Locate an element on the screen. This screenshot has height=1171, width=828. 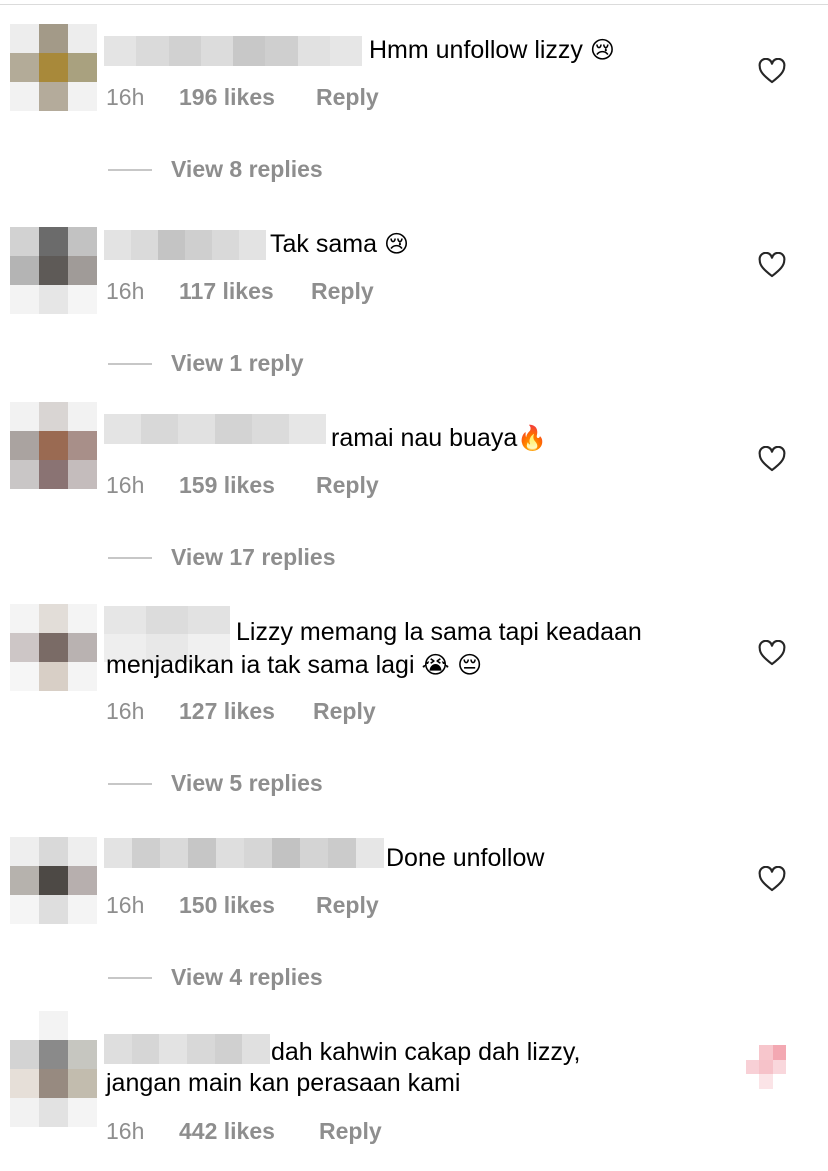
likes-count: 442 likes is located at coordinates (249, 1131).